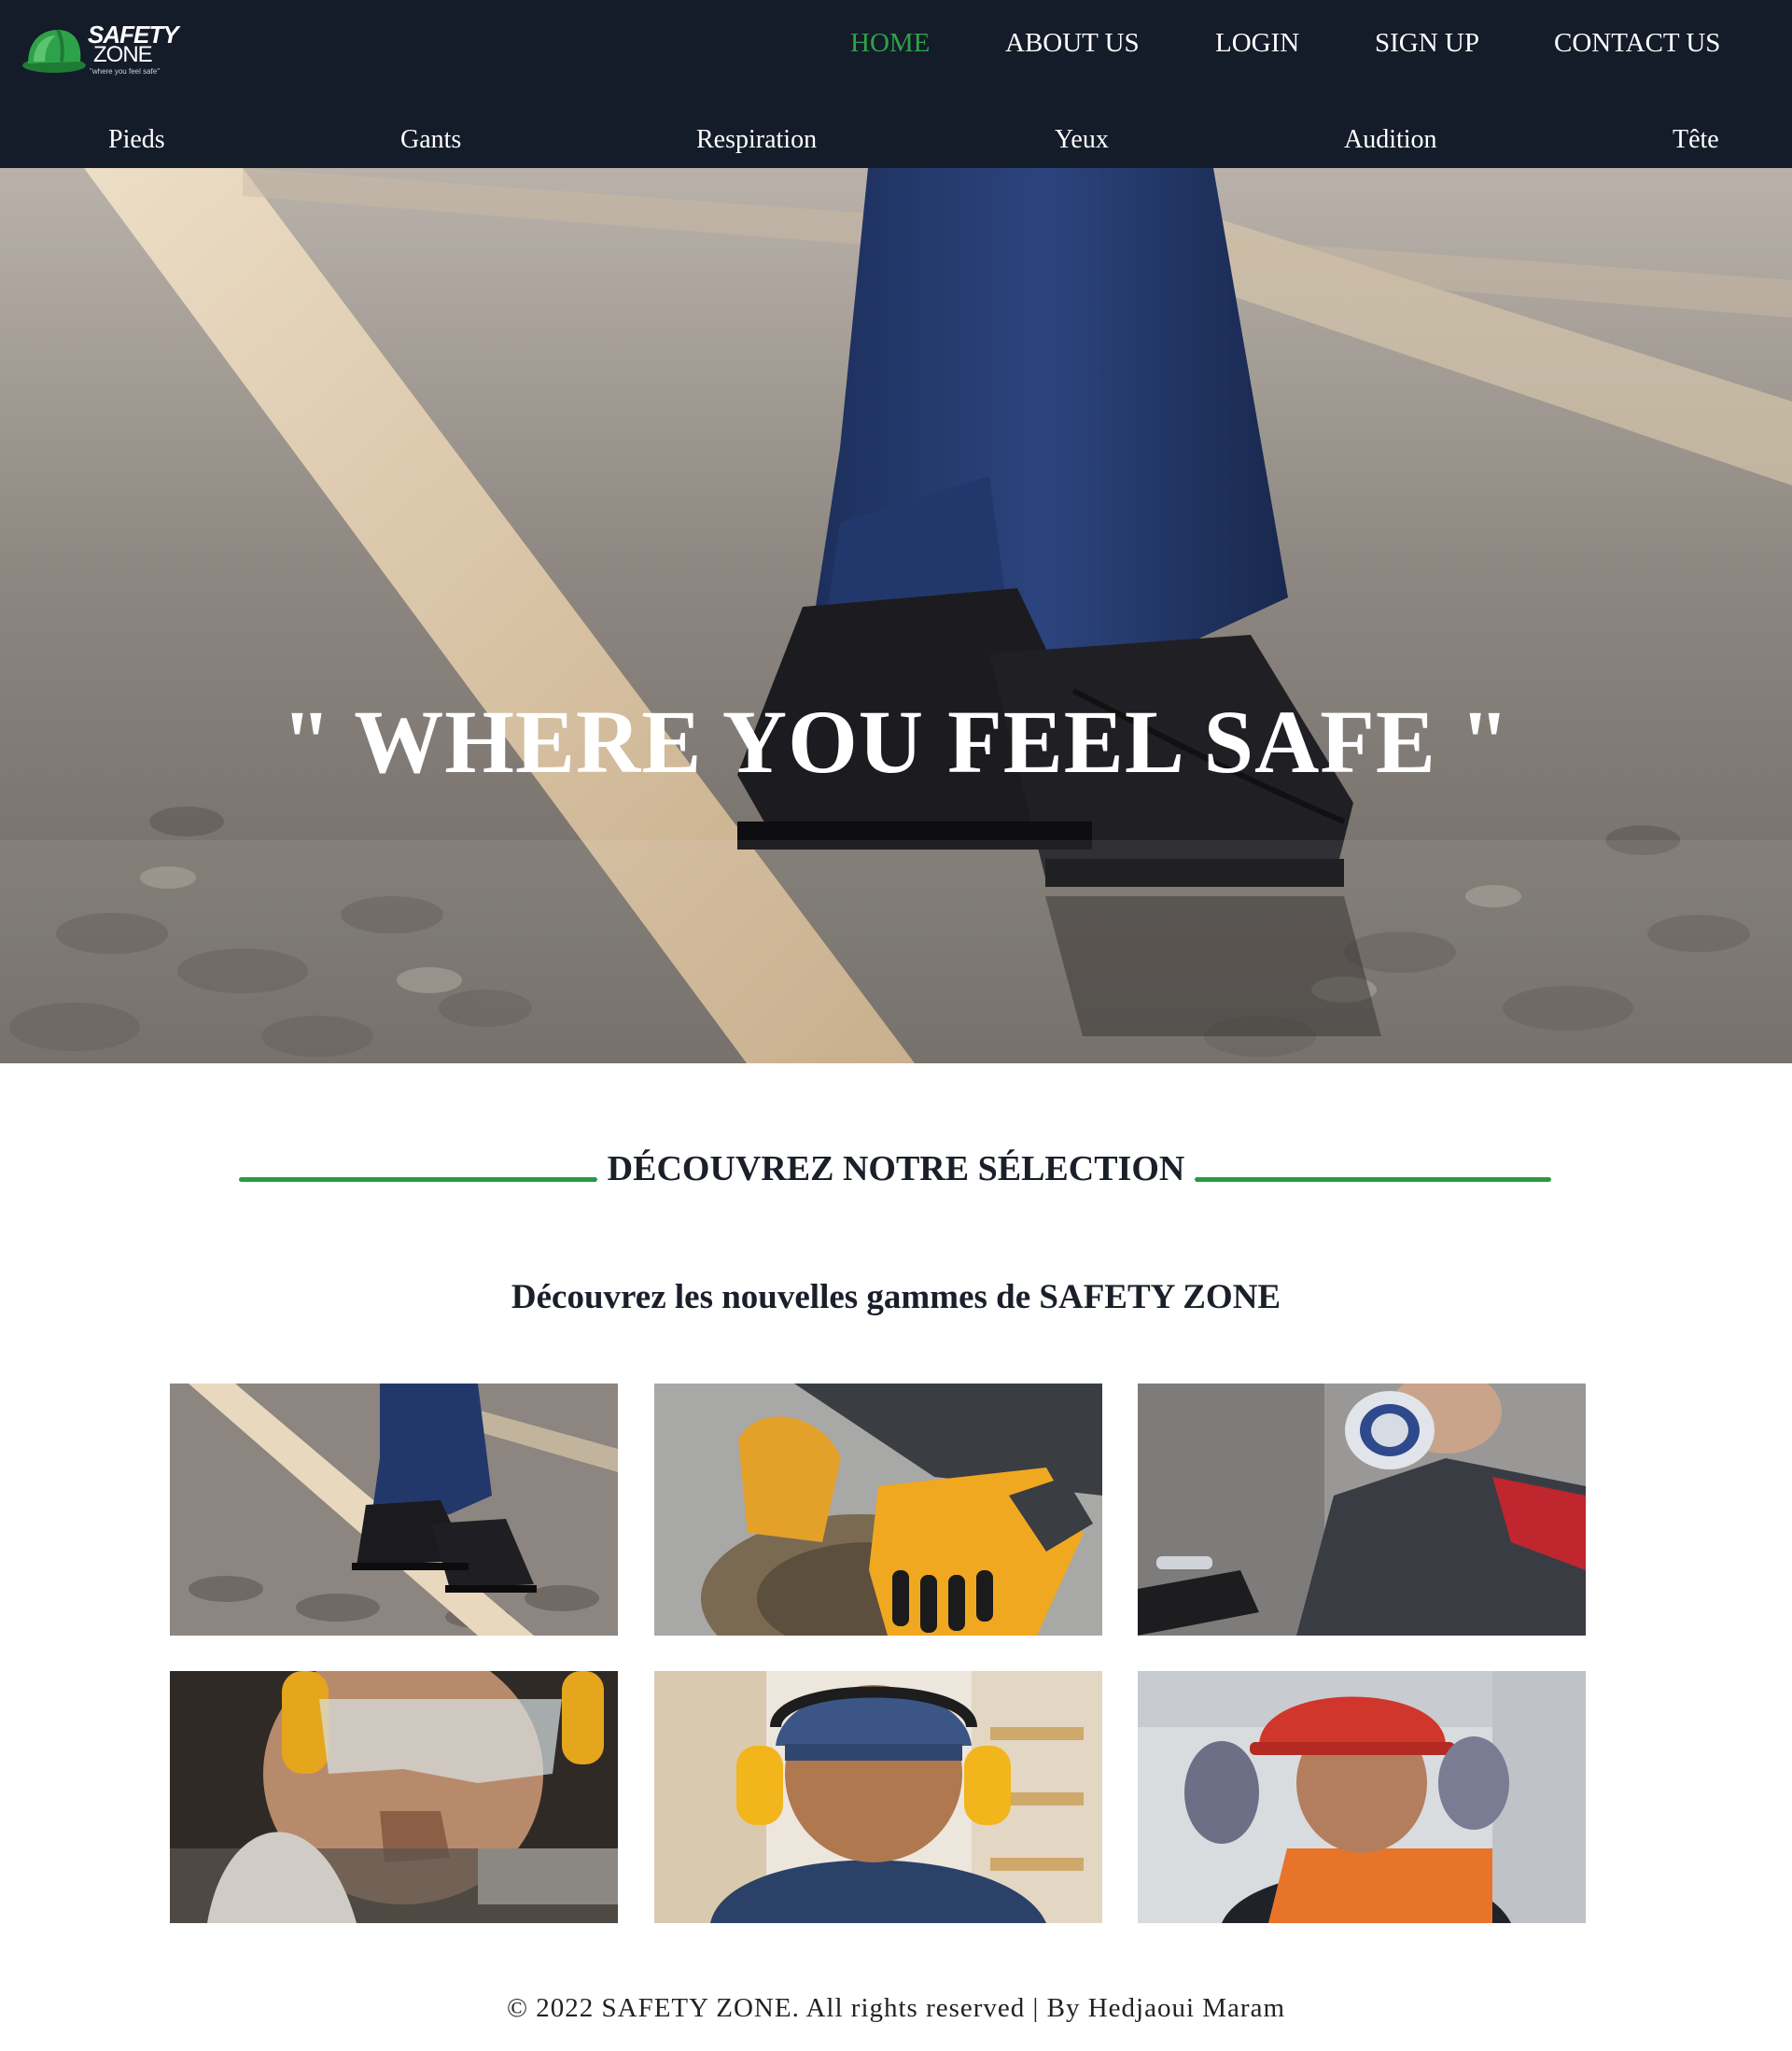 The width and height of the screenshot is (1792, 2051). I want to click on category-pieds-link: Pieds, so click(136, 140).